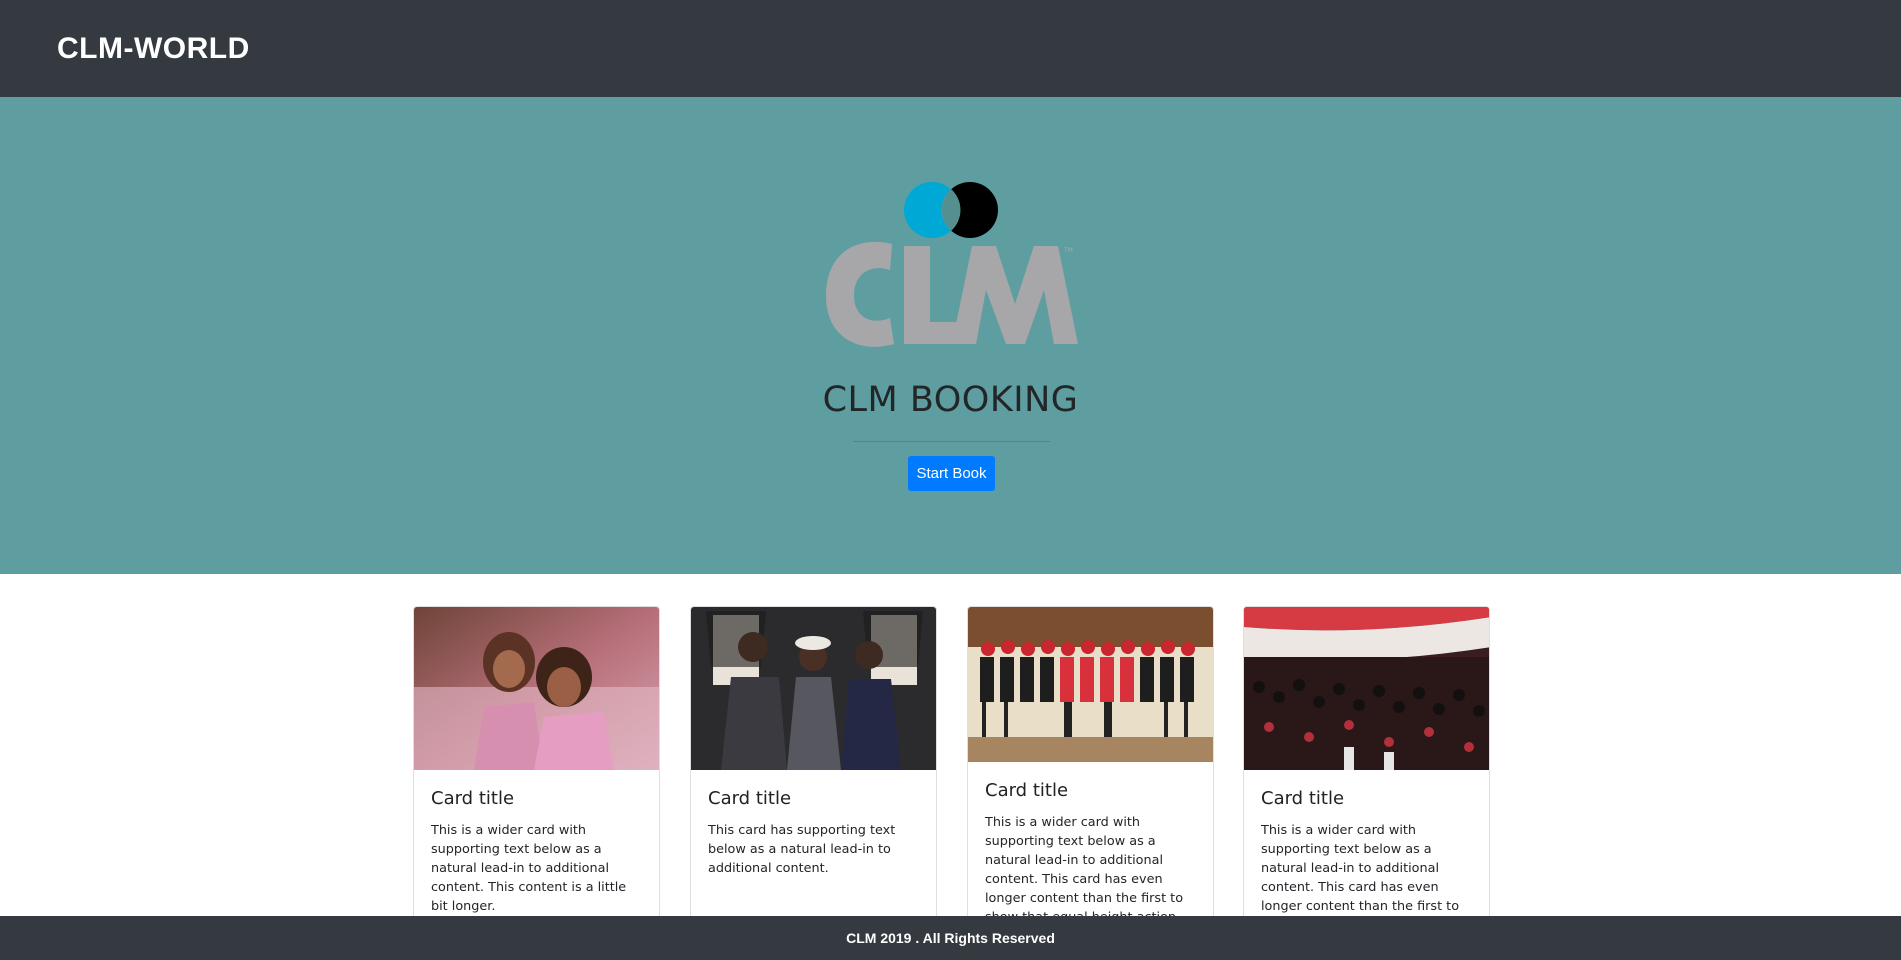 This screenshot has height=960, width=1901. Describe the element at coordinates (1366, 688) in the screenshot. I see `card-4-image` at that location.